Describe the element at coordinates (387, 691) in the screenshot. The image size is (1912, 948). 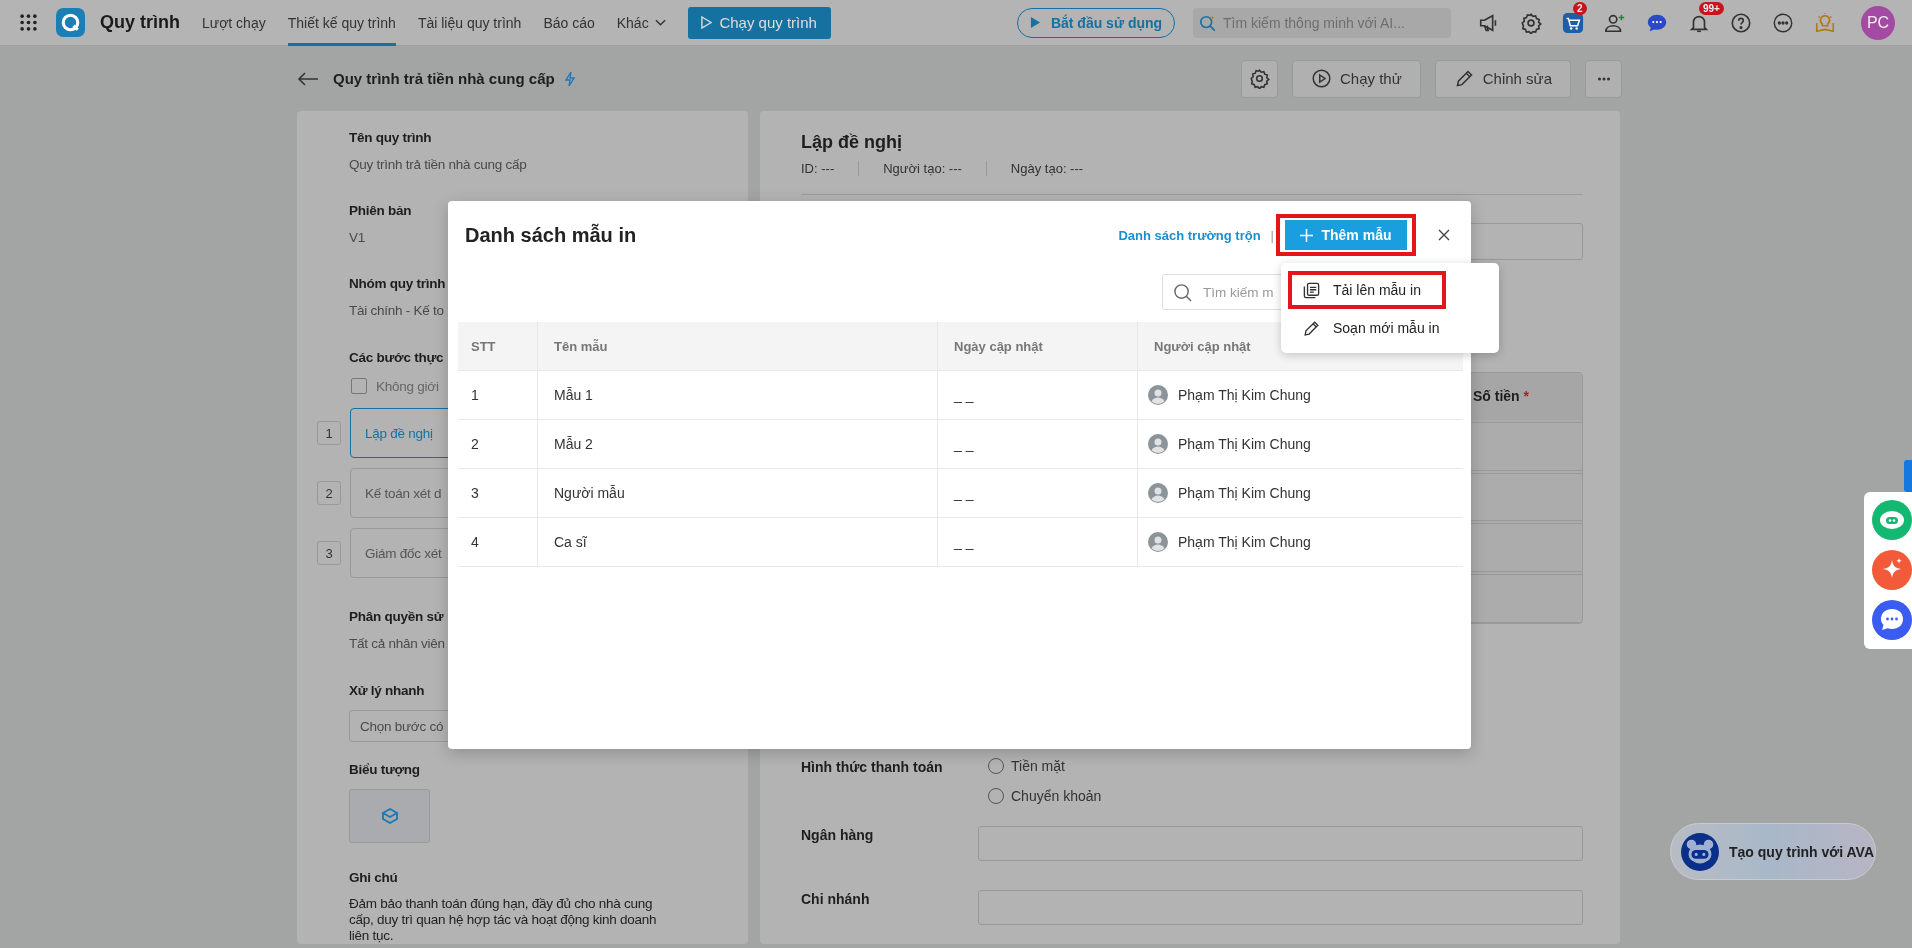
I see `field-label: Xử lý nhanh` at that location.